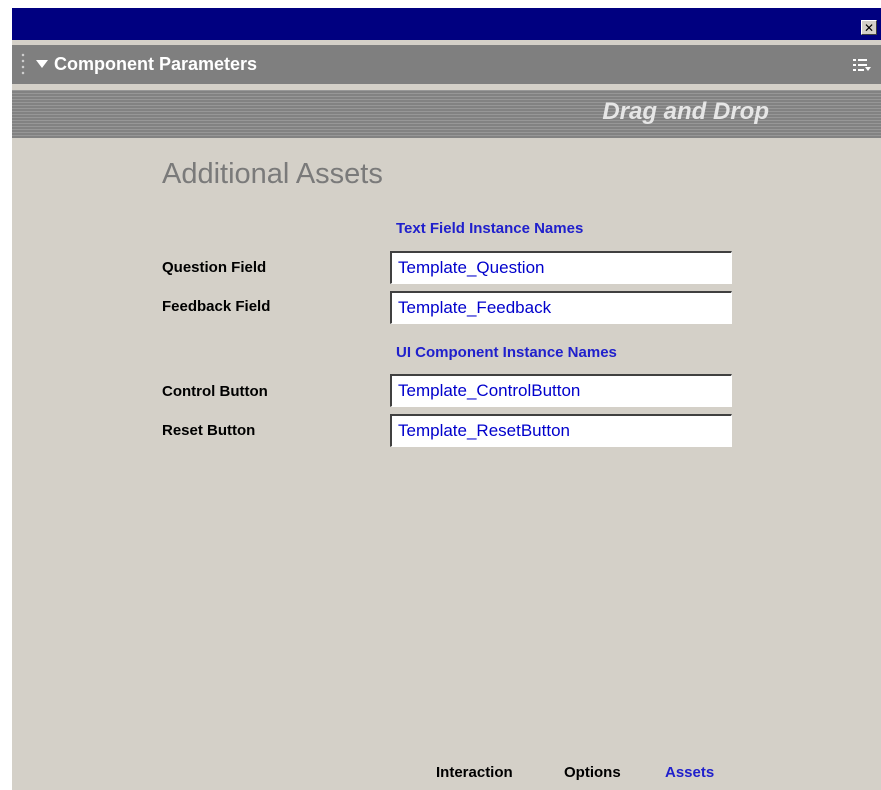 The width and height of the screenshot is (881, 790). What do you see at coordinates (215, 391) in the screenshot?
I see `control-button-label: Control Button` at bounding box center [215, 391].